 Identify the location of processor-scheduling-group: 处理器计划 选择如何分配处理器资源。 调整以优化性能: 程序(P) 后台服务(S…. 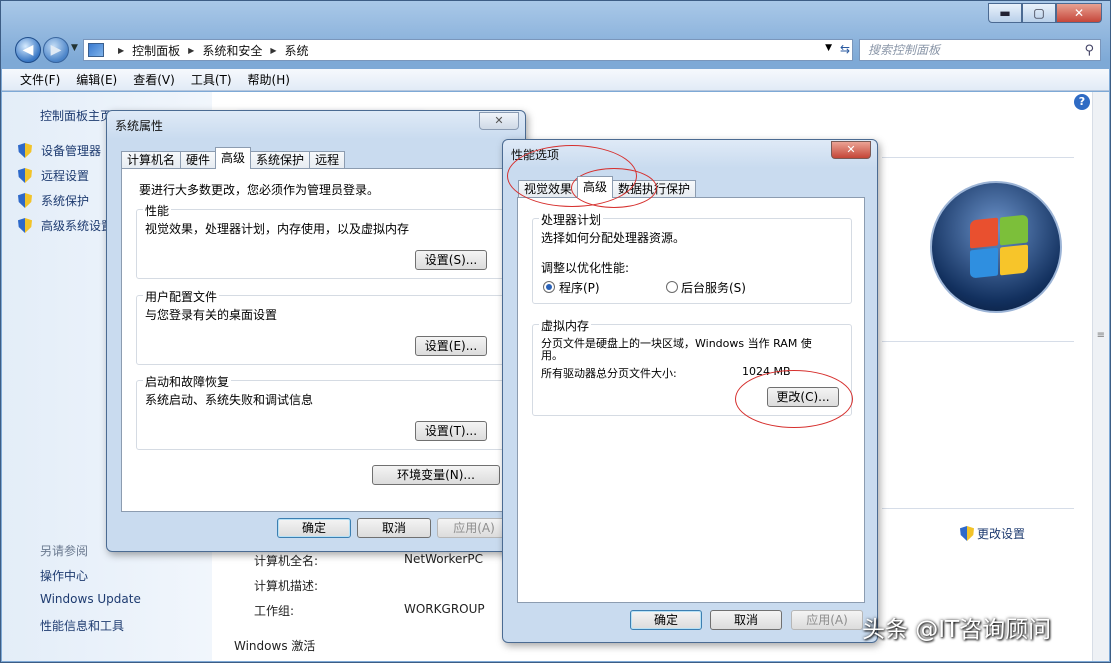
(692, 257).